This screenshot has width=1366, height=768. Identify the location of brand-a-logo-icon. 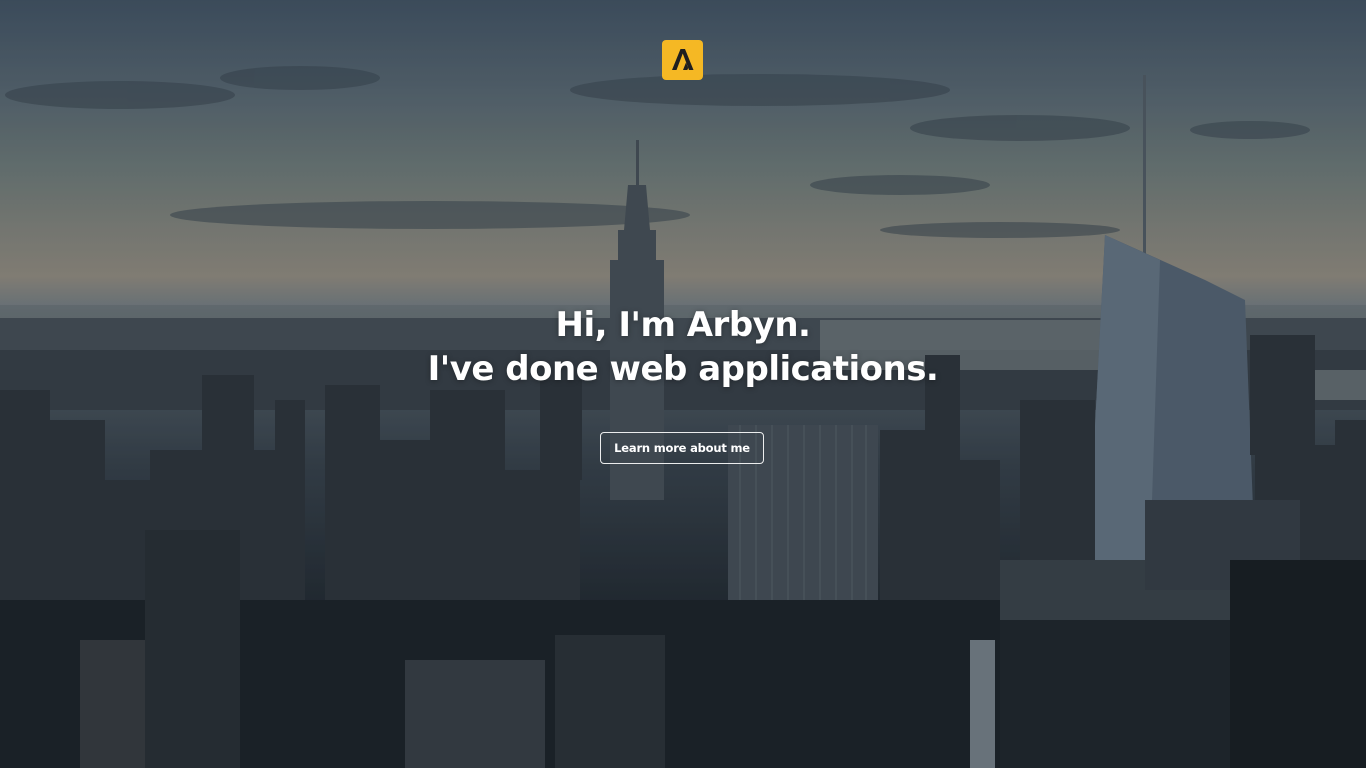
(682, 60).